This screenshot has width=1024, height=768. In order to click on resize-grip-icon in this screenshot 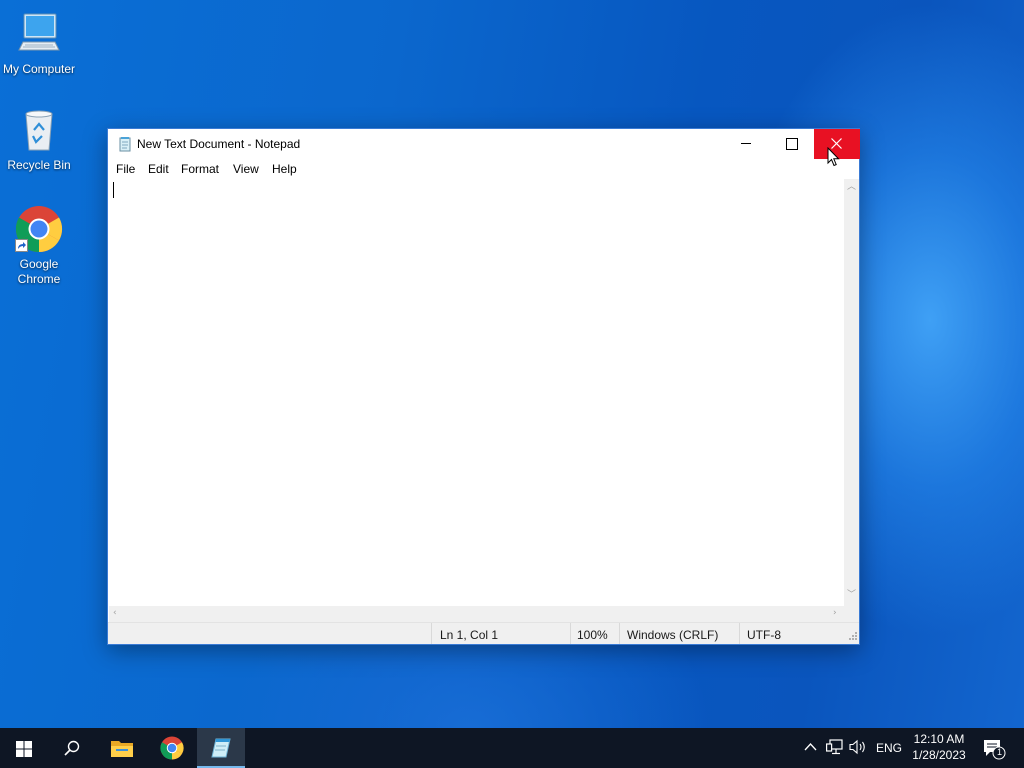, I will do `click(853, 636)`.